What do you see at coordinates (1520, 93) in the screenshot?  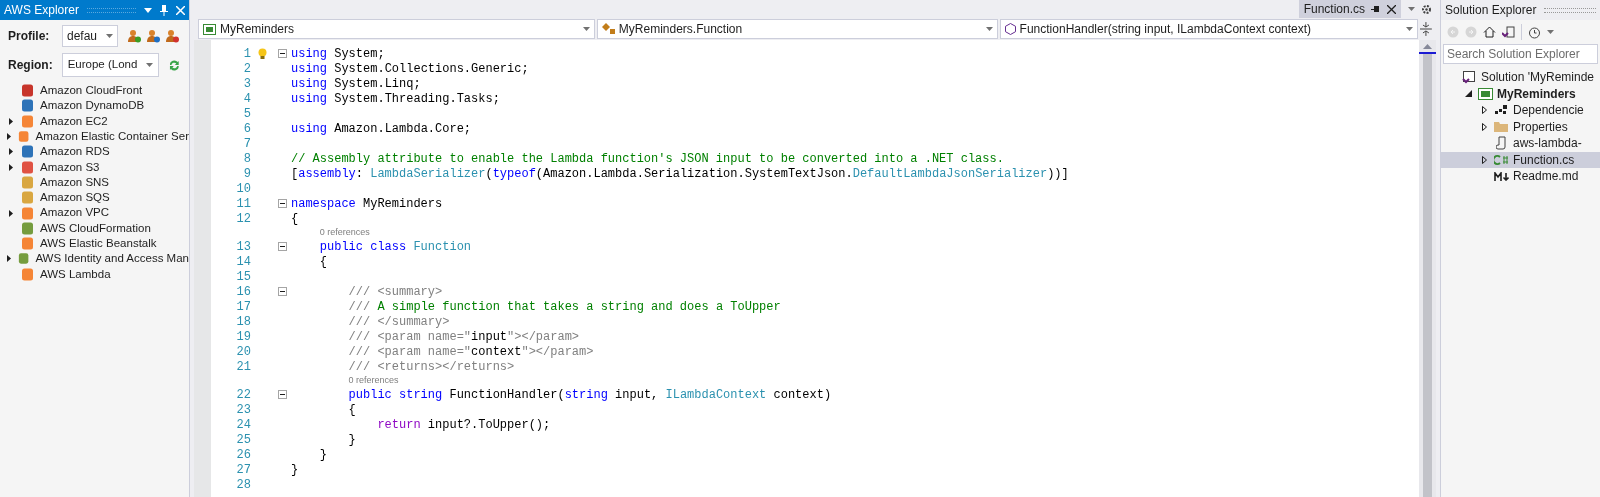 I see `solution-tree-item: MyReminders` at bounding box center [1520, 93].